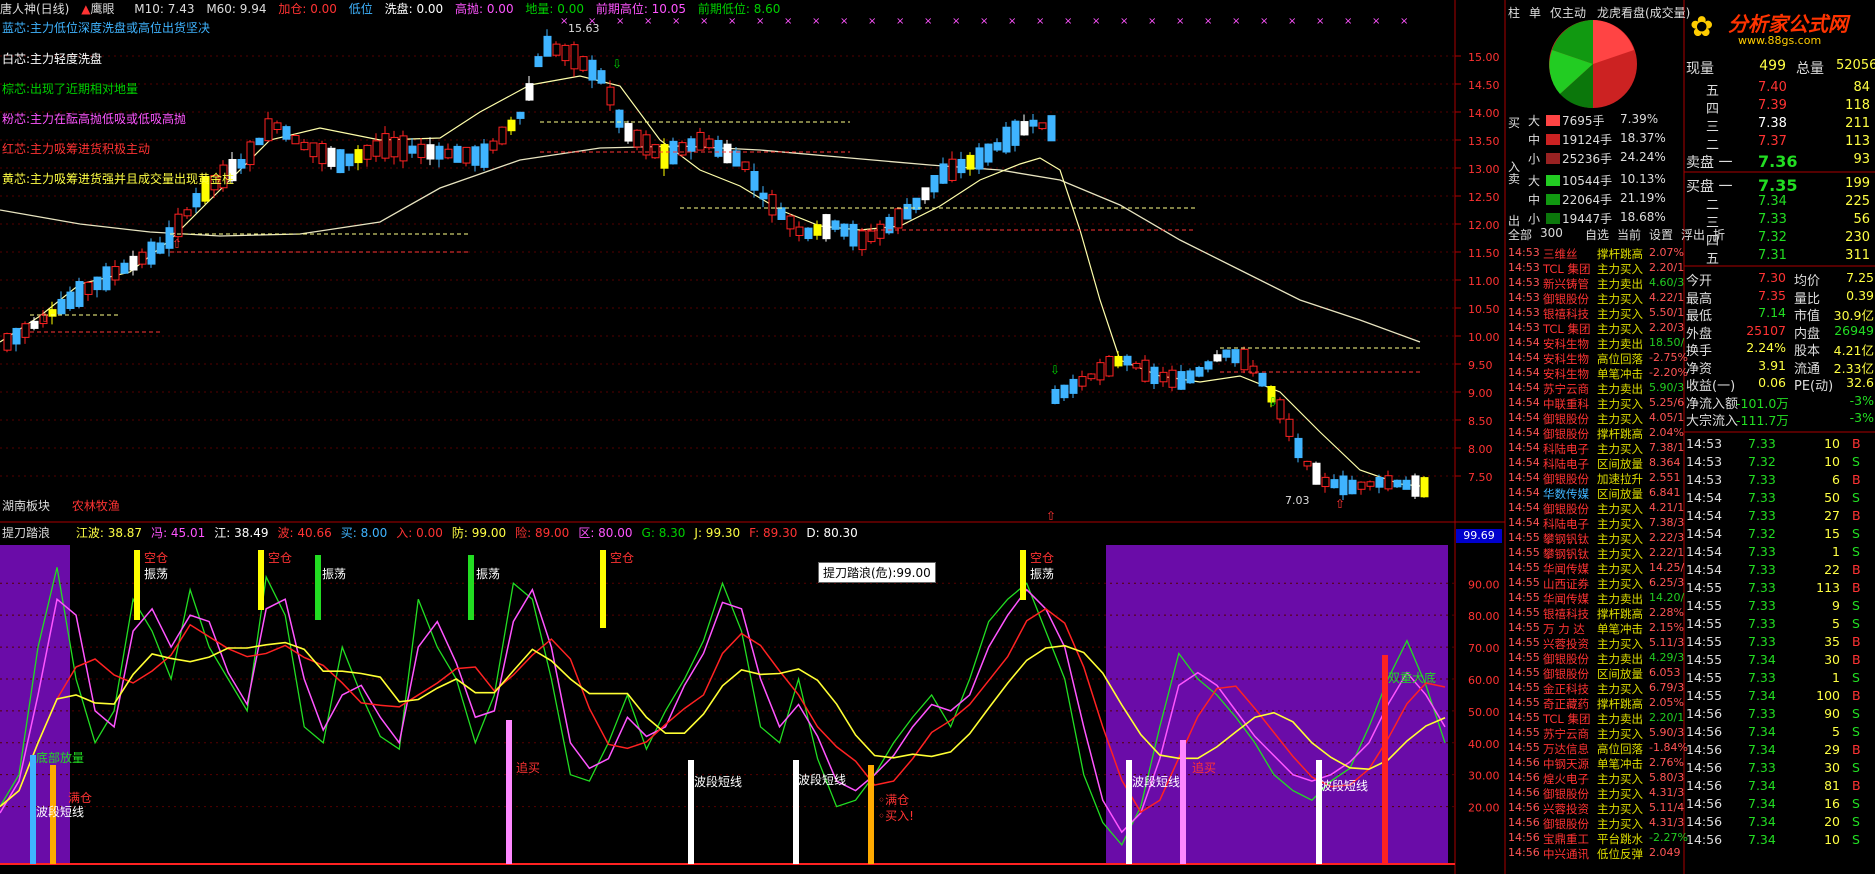  Describe the element at coordinates (1861, 159) in the screenshot. I see `ask-volume: 93` at that location.